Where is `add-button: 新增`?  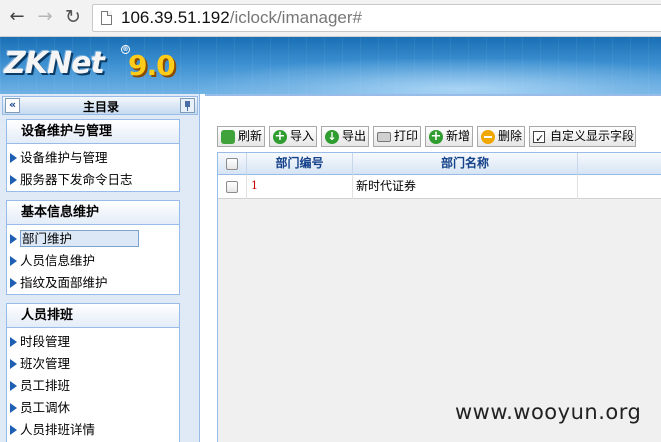 add-button: 新增 is located at coordinates (449, 136).